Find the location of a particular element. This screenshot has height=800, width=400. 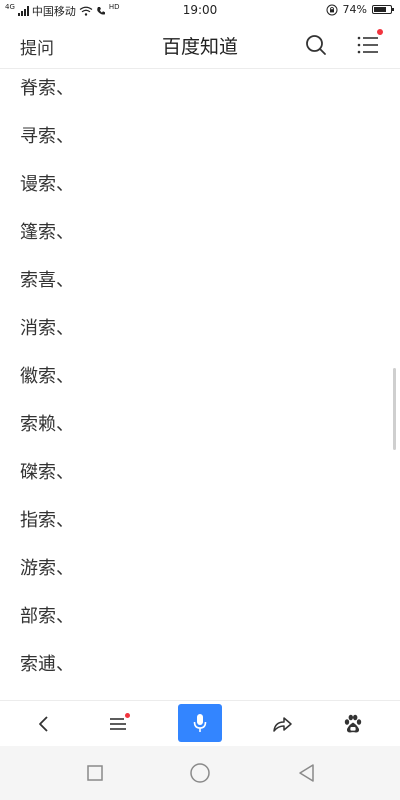

status-right: 74% is located at coordinates (360, 9).